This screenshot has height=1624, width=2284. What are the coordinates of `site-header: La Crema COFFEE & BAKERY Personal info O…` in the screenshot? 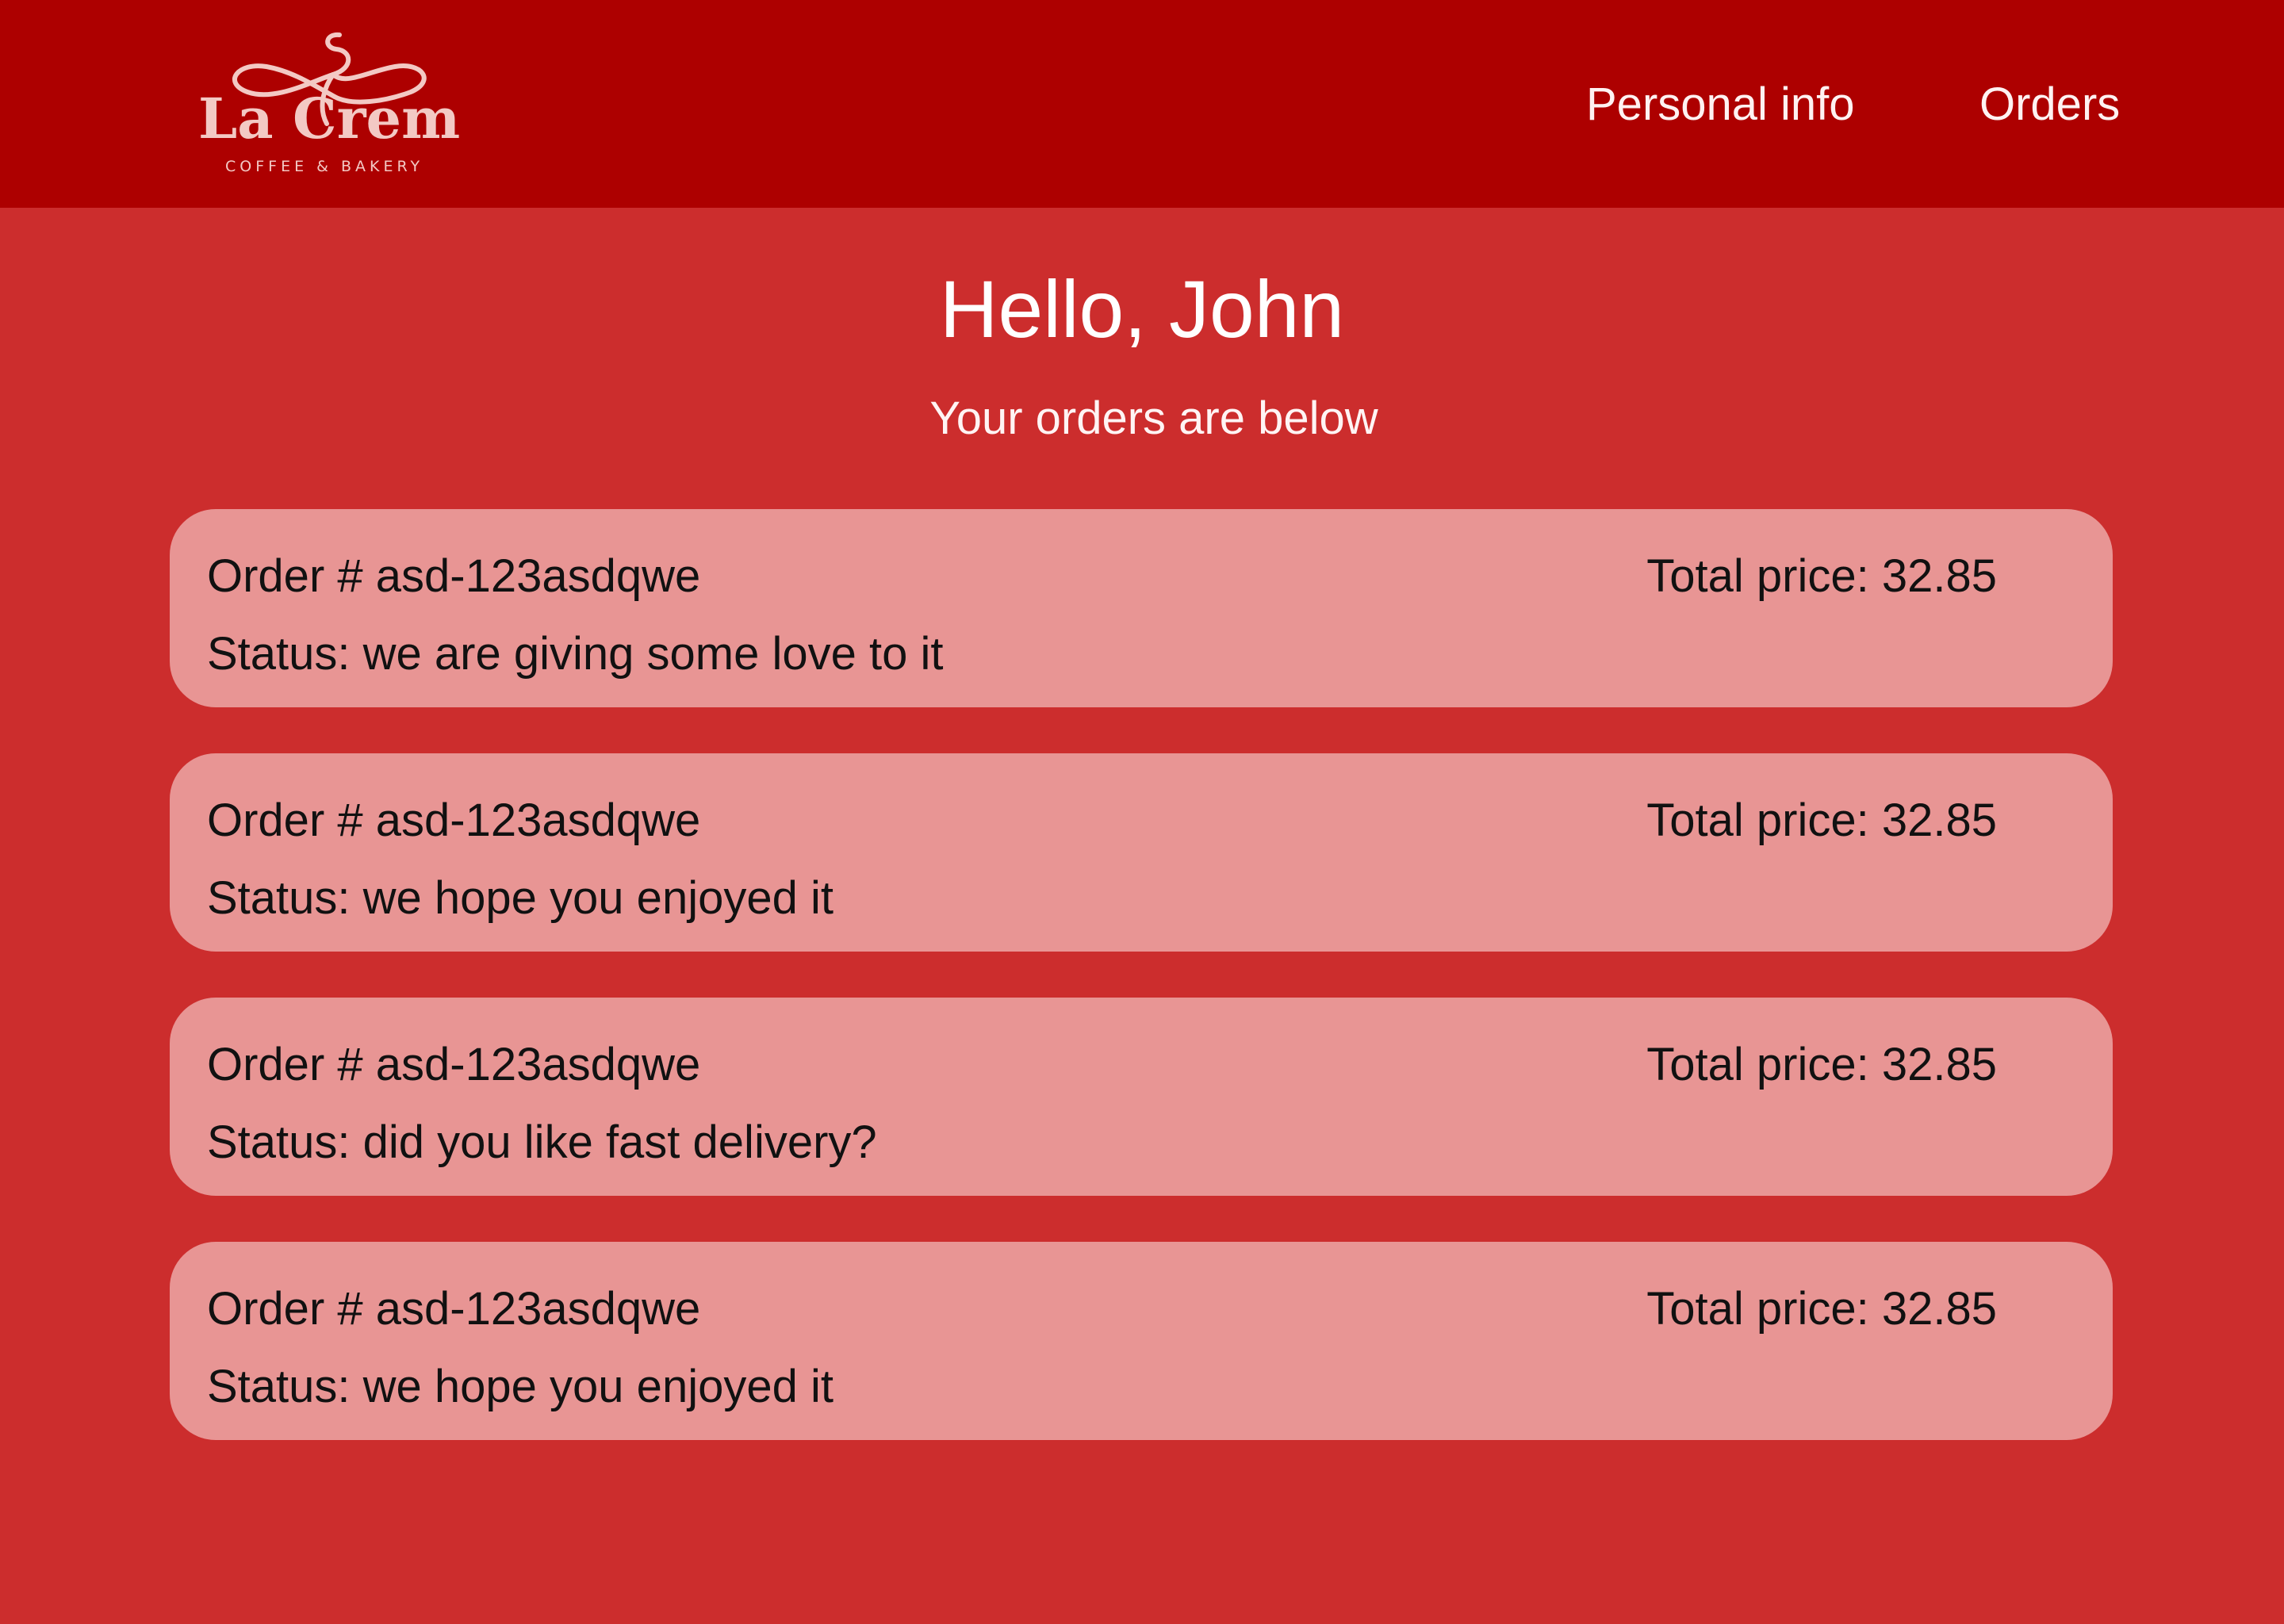 It's located at (1142, 104).